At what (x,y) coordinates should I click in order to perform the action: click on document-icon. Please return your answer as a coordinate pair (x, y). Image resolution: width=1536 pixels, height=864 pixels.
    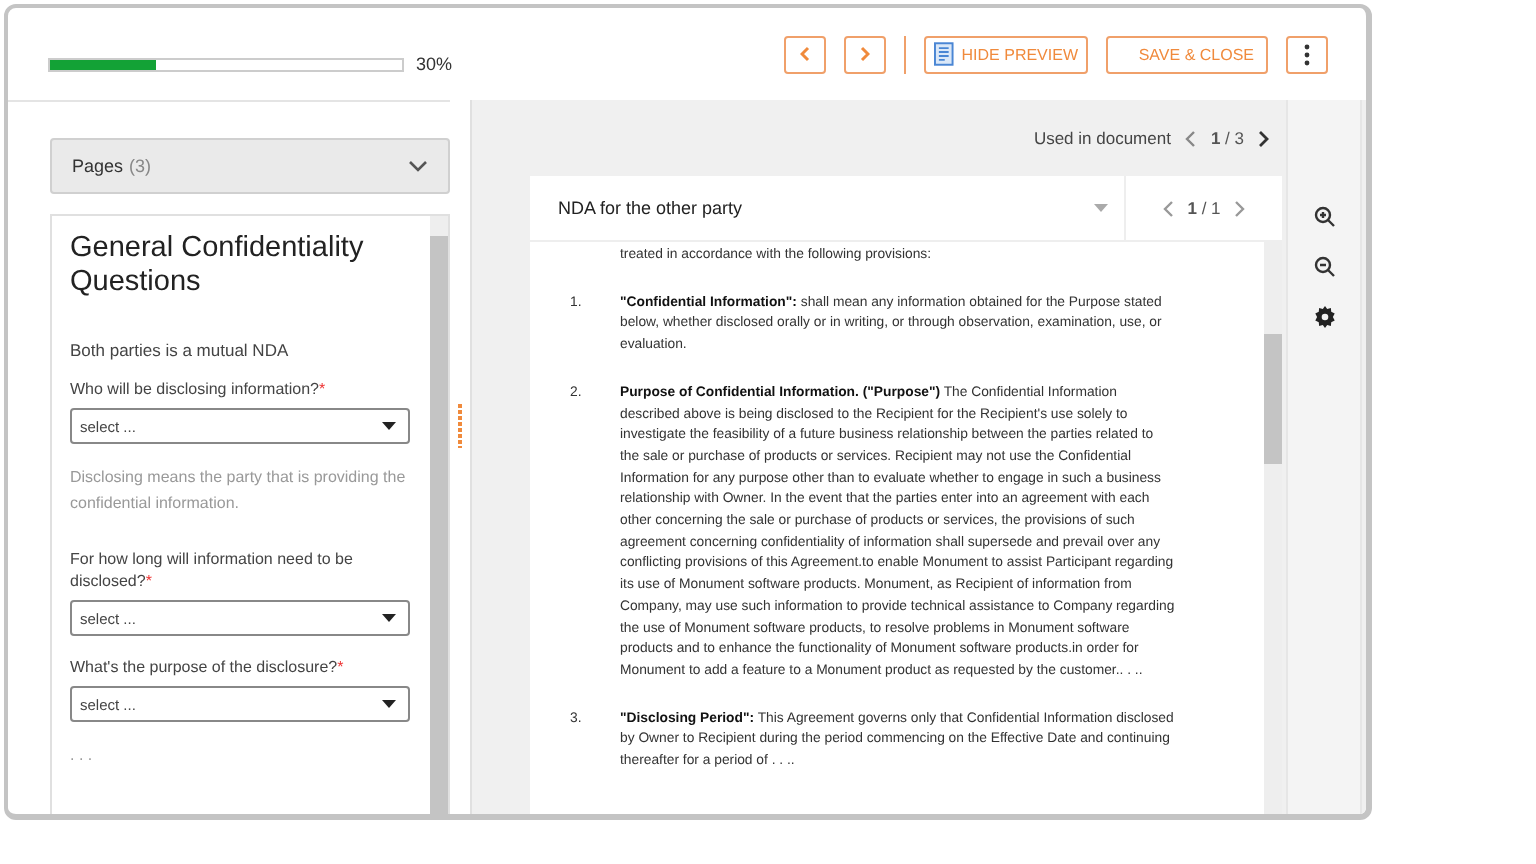
    Looking at the image, I should click on (944, 54).